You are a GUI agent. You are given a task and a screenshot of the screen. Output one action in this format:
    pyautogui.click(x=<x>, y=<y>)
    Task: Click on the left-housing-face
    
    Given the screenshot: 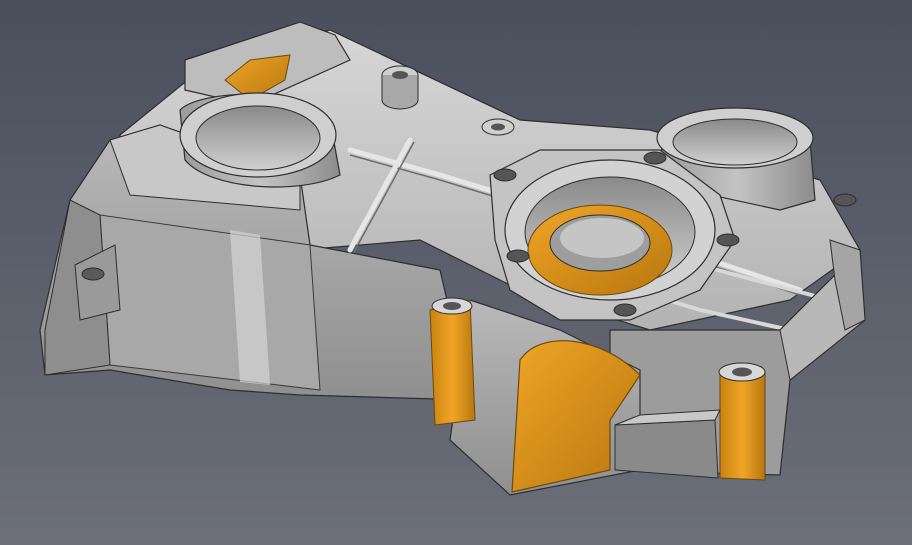 What is the action you would take?
    pyautogui.click(x=210, y=302)
    